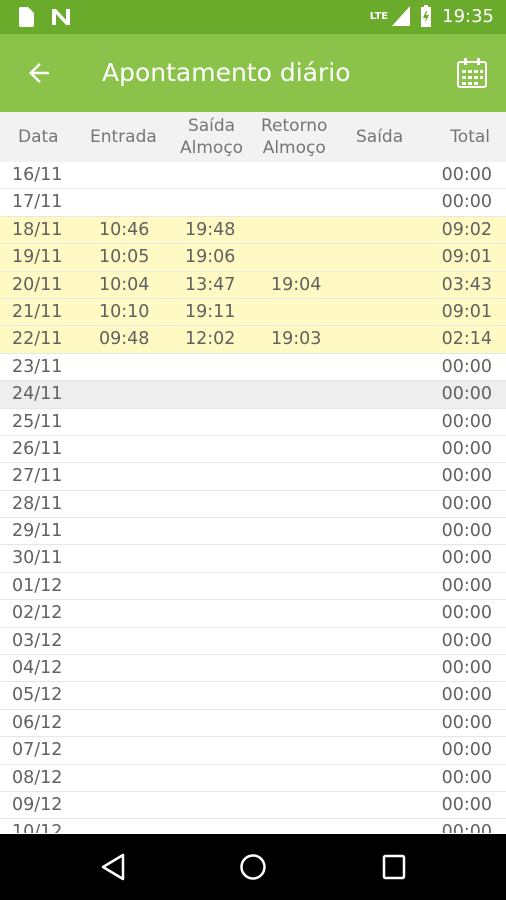  What do you see at coordinates (253, 642) in the screenshot?
I see `table-row: 03/12 00:00` at bounding box center [253, 642].